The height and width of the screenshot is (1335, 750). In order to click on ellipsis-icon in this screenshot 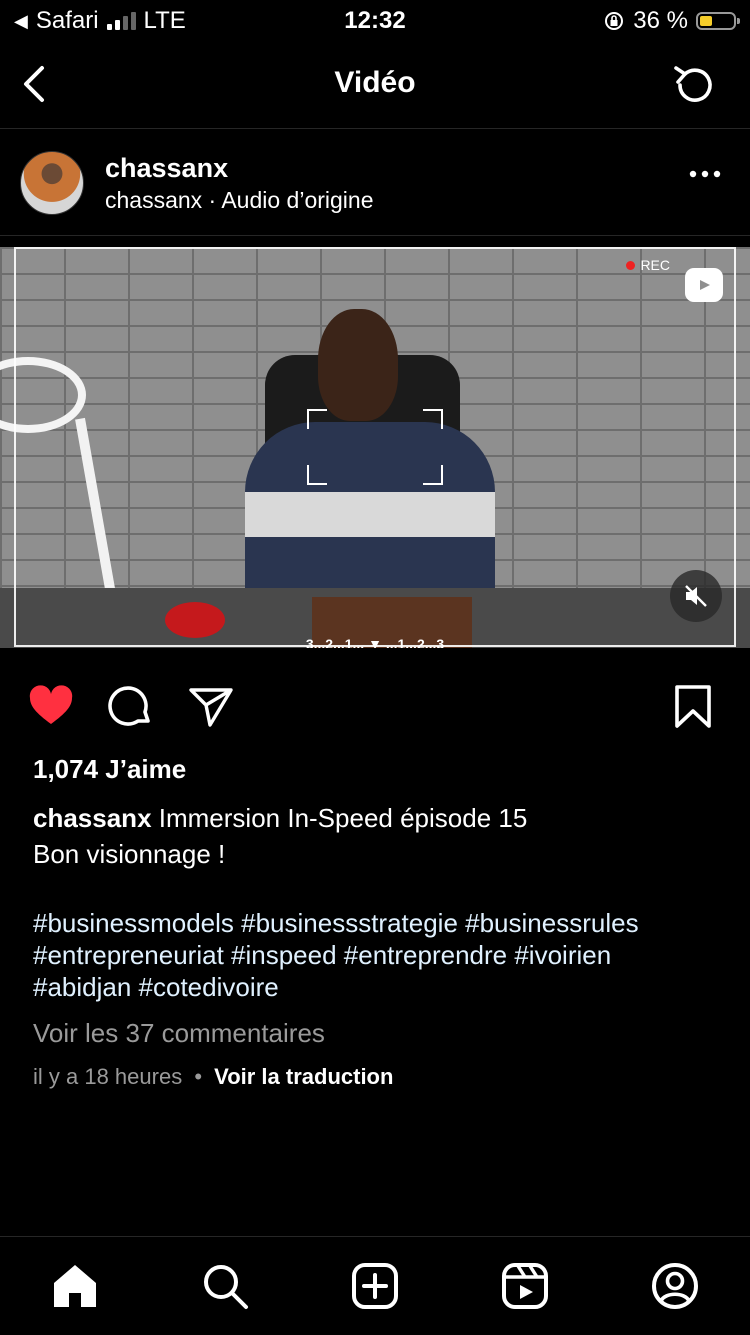, I will do `click(705, 174)`.